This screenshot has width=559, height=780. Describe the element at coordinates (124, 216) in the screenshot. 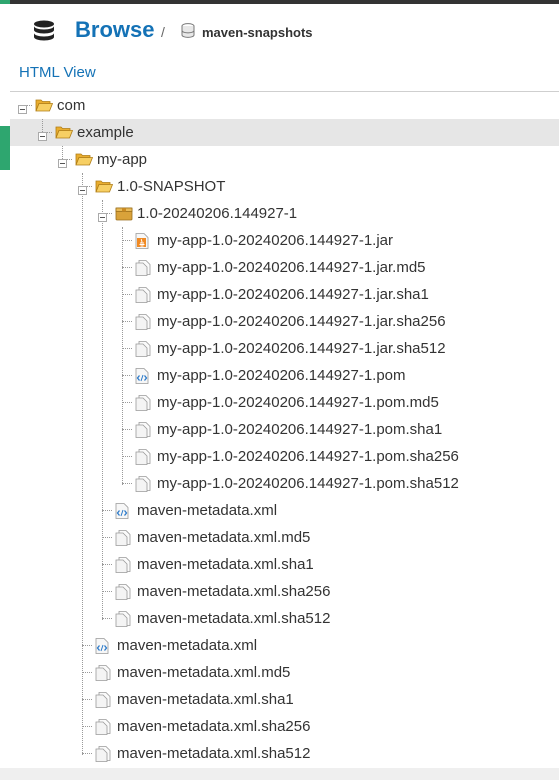

I see `package-icon` at that location.